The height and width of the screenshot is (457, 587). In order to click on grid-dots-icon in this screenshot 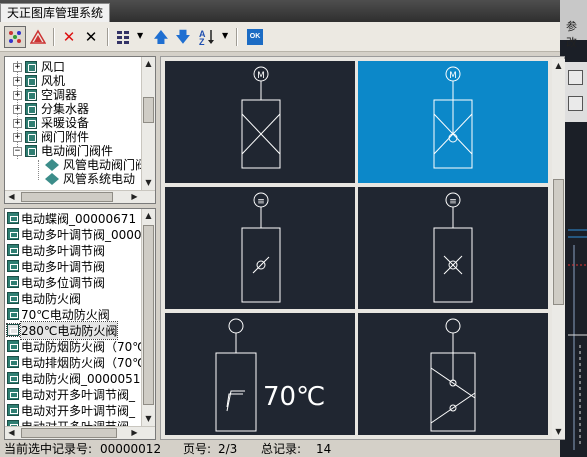, I will do `click(15, 37)`.